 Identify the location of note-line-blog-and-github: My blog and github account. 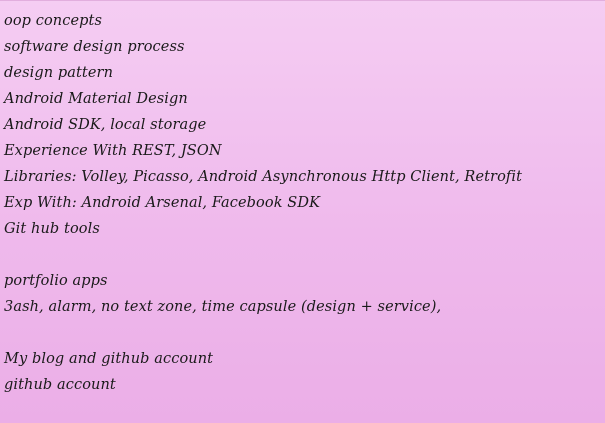
(109, 359).